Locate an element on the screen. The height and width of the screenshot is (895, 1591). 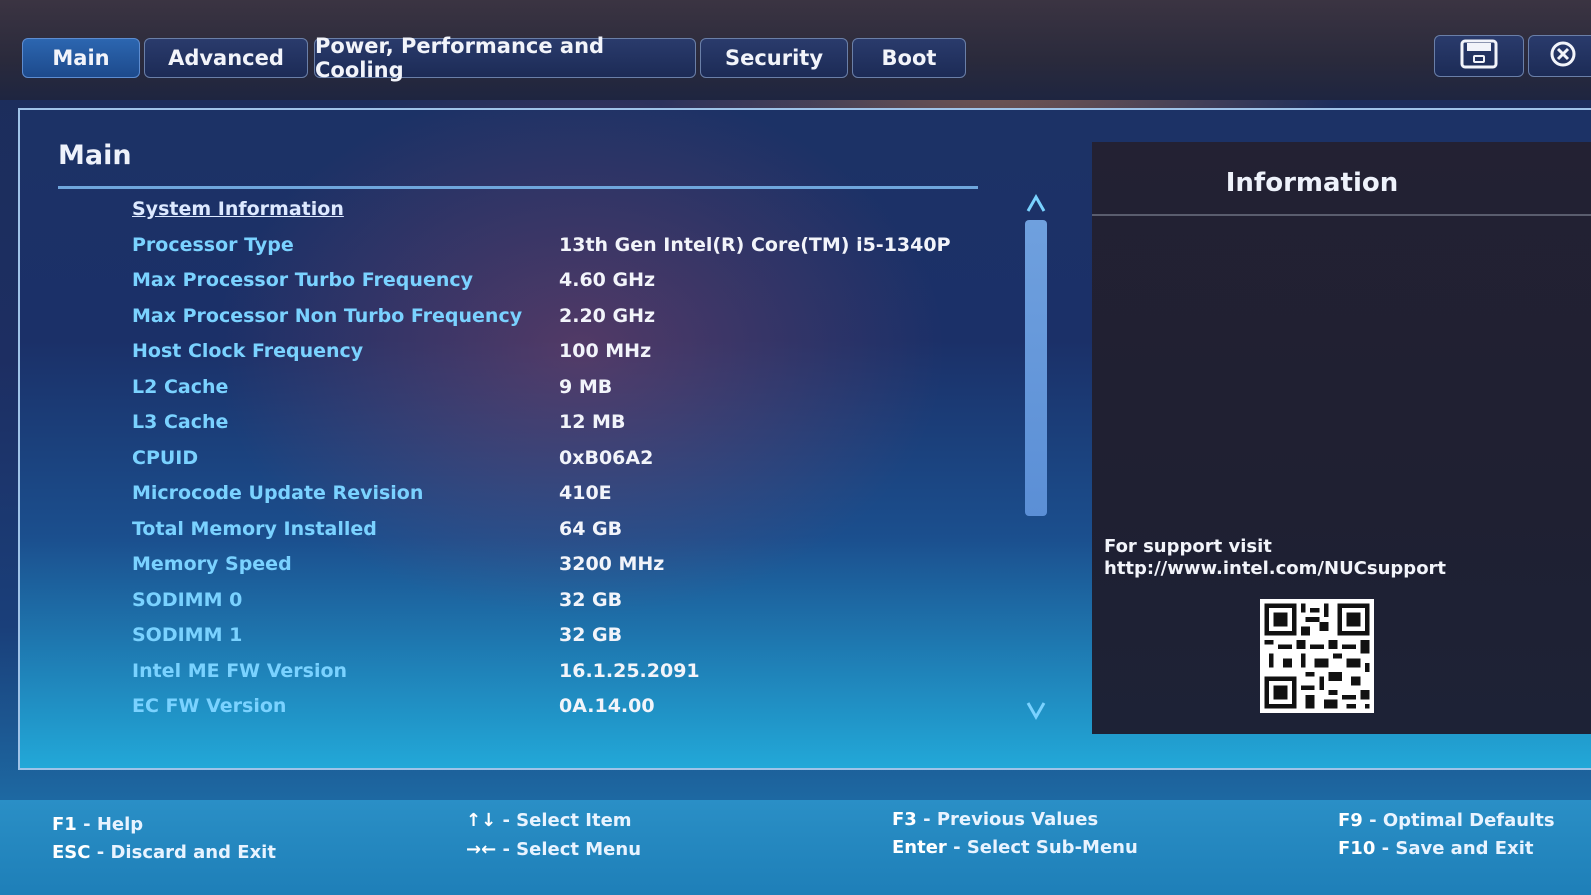
row-value: 2.20 GHz is located at coordinates (607, 316).